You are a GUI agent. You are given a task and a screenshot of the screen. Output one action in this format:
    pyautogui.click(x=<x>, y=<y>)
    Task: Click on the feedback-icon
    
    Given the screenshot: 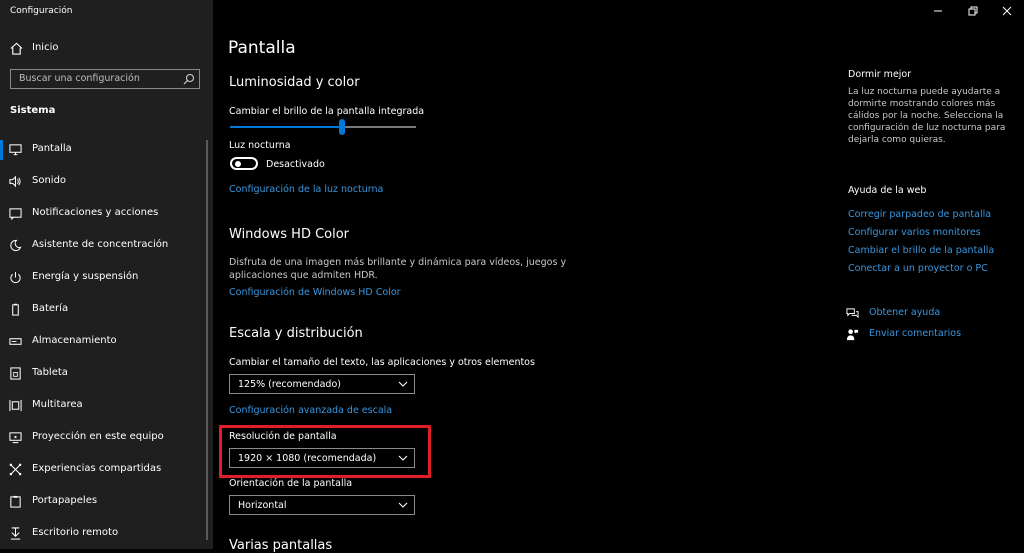 What is the action you would take?
    pyautogui.click(x=852, y=335)
    